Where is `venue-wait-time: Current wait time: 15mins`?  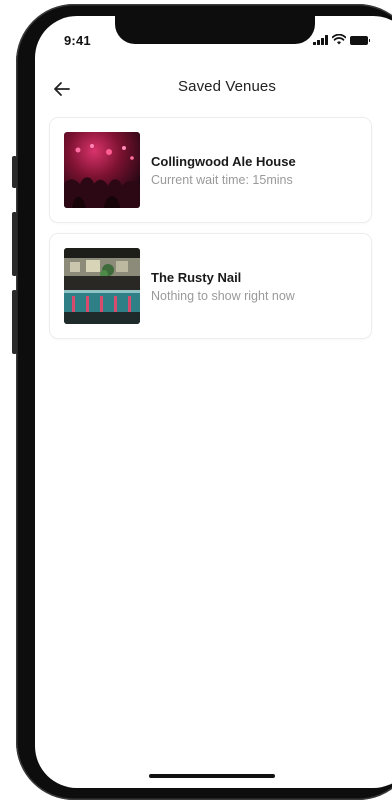 venue-wait-time: Current wait time: 15mins is located at coordinates (222, 180).